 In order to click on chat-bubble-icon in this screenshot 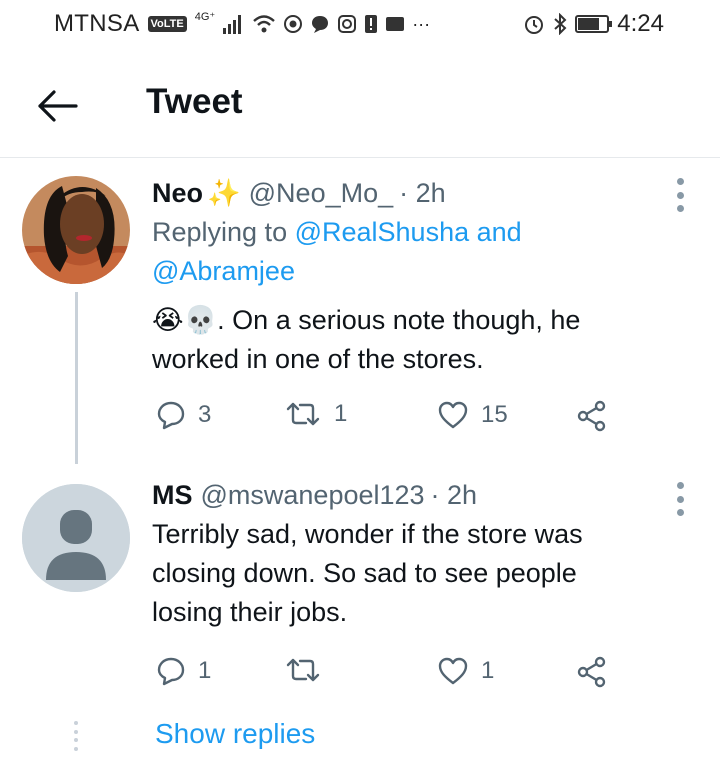, I will do `click(320, 24)`.